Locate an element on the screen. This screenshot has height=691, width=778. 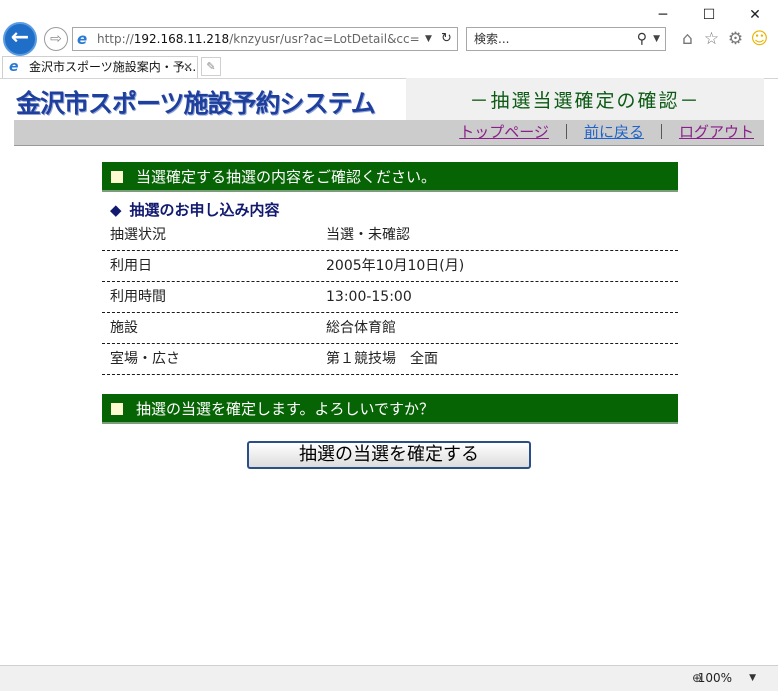
back-link: 前に戻る is located at coordinates (614, 132).